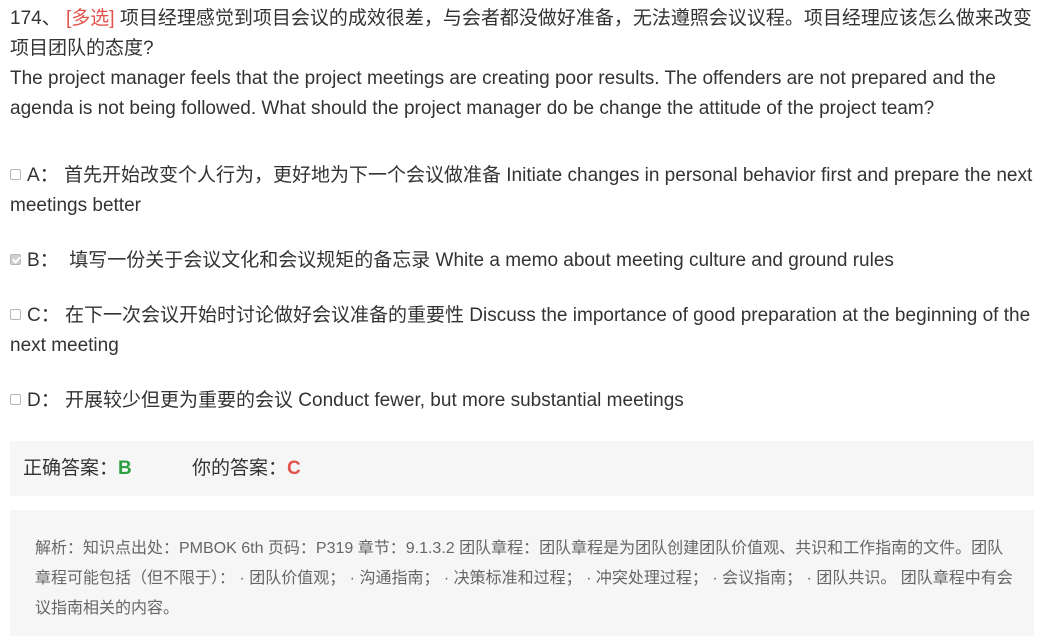 This screenshot has height=636, width=1047. What do you see at coordinates (125, 468) in the screenshot?
I see `correct-answer-value: B` at bounding box center [125, 468].